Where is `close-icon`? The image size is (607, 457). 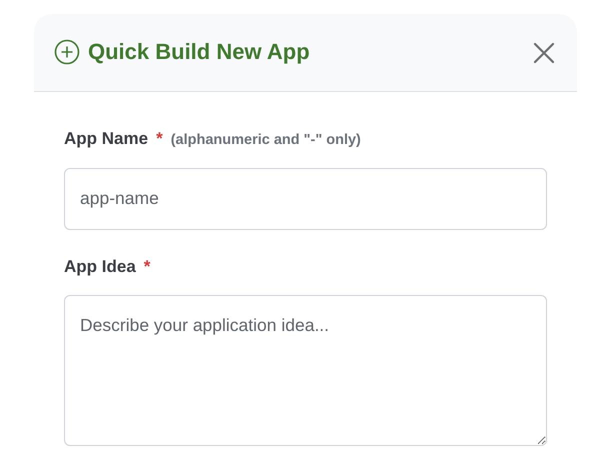 close-icon is located at coordinates (544, 53).